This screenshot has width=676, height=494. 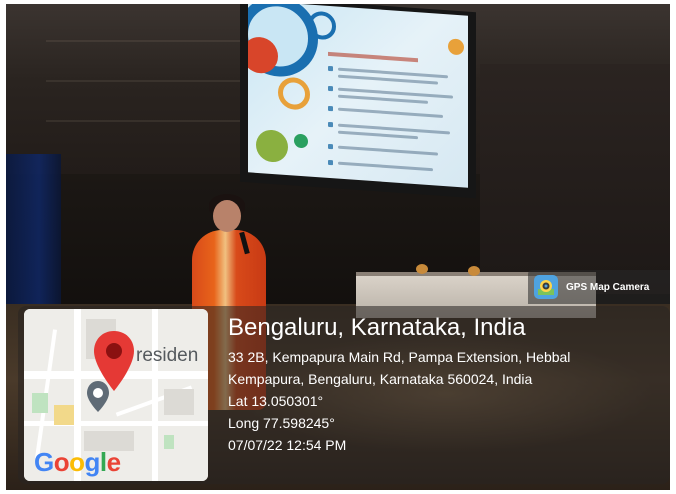 What do you see at coordinates (358, 96) in the screenshot?
I see `presentation-slide` at bounding box center [358, 96].